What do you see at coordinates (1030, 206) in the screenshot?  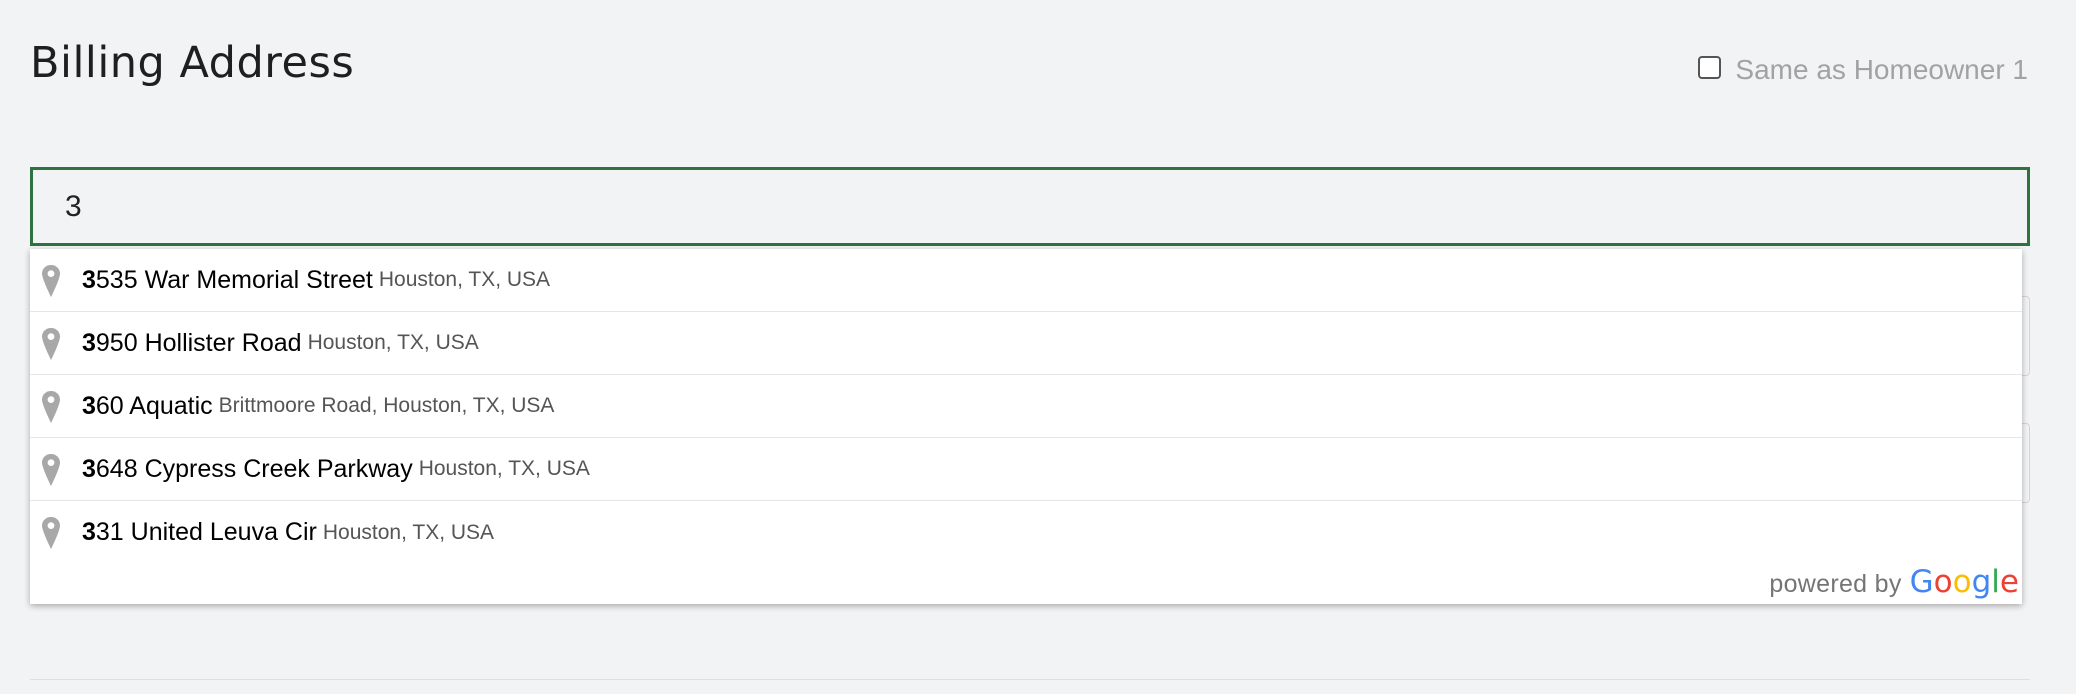 I see `address-search-input: 3` at bounding box center [1030, 206].